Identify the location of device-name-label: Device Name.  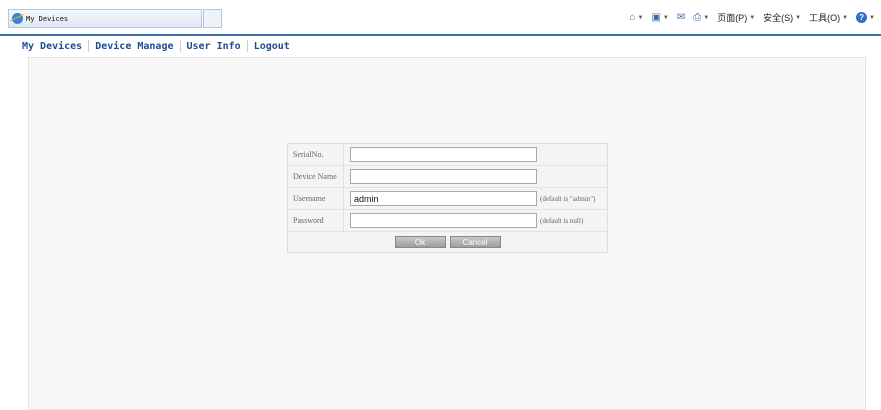
(316, 176).